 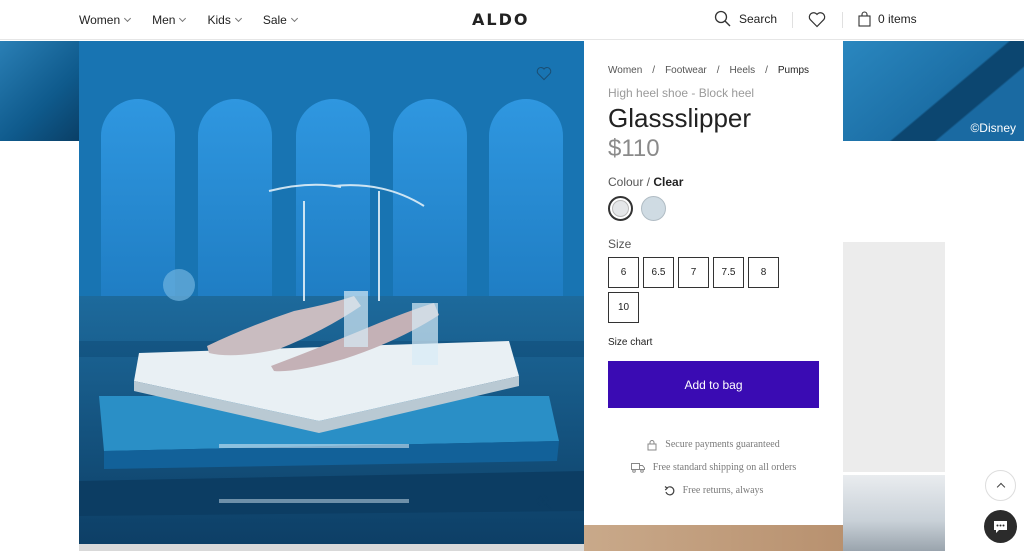 What do you see at coordinates (680, 118) in the screenshot?
I see `product-title: Glassslipper` at bounding box center [680, 118].